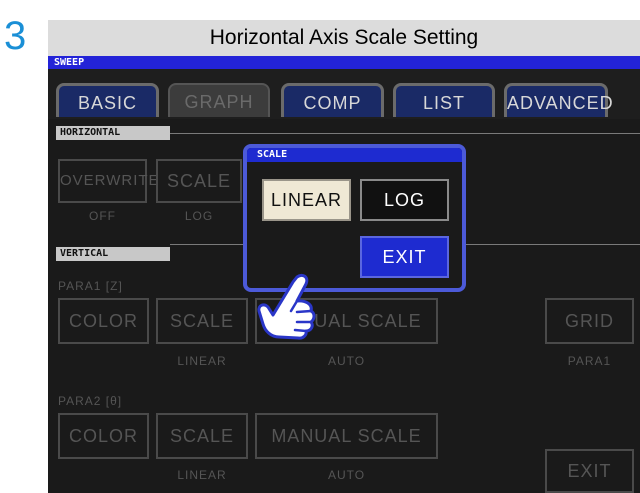 This screenshot has height=493, width=640. What do you see at coordinates (354, 218) in the screenshot?
I see `scale-popup: SCALE LINEAR LOG EXIT` at bounding box center [354, 218].